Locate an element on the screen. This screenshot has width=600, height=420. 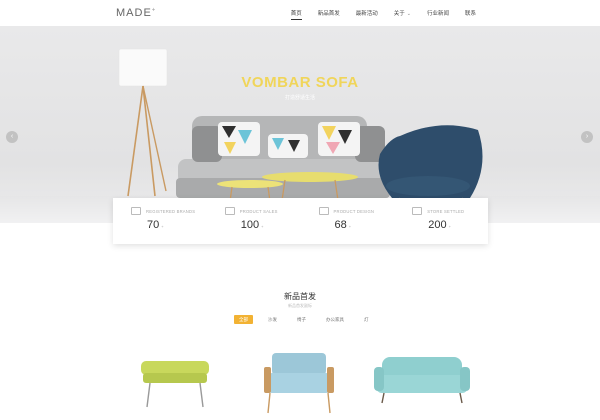
product-grid is located at coordinates (305, 383).